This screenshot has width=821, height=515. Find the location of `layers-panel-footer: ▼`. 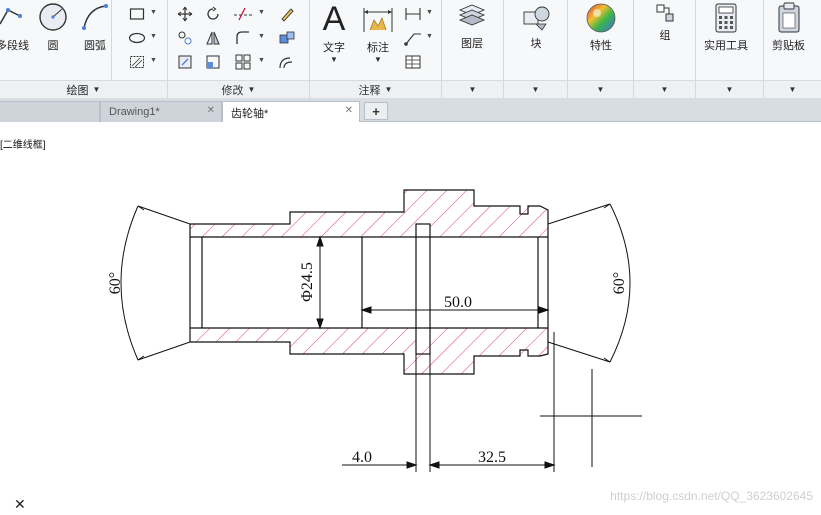

layers-panel-footer: ▼ is located at coordinates (472, 89).